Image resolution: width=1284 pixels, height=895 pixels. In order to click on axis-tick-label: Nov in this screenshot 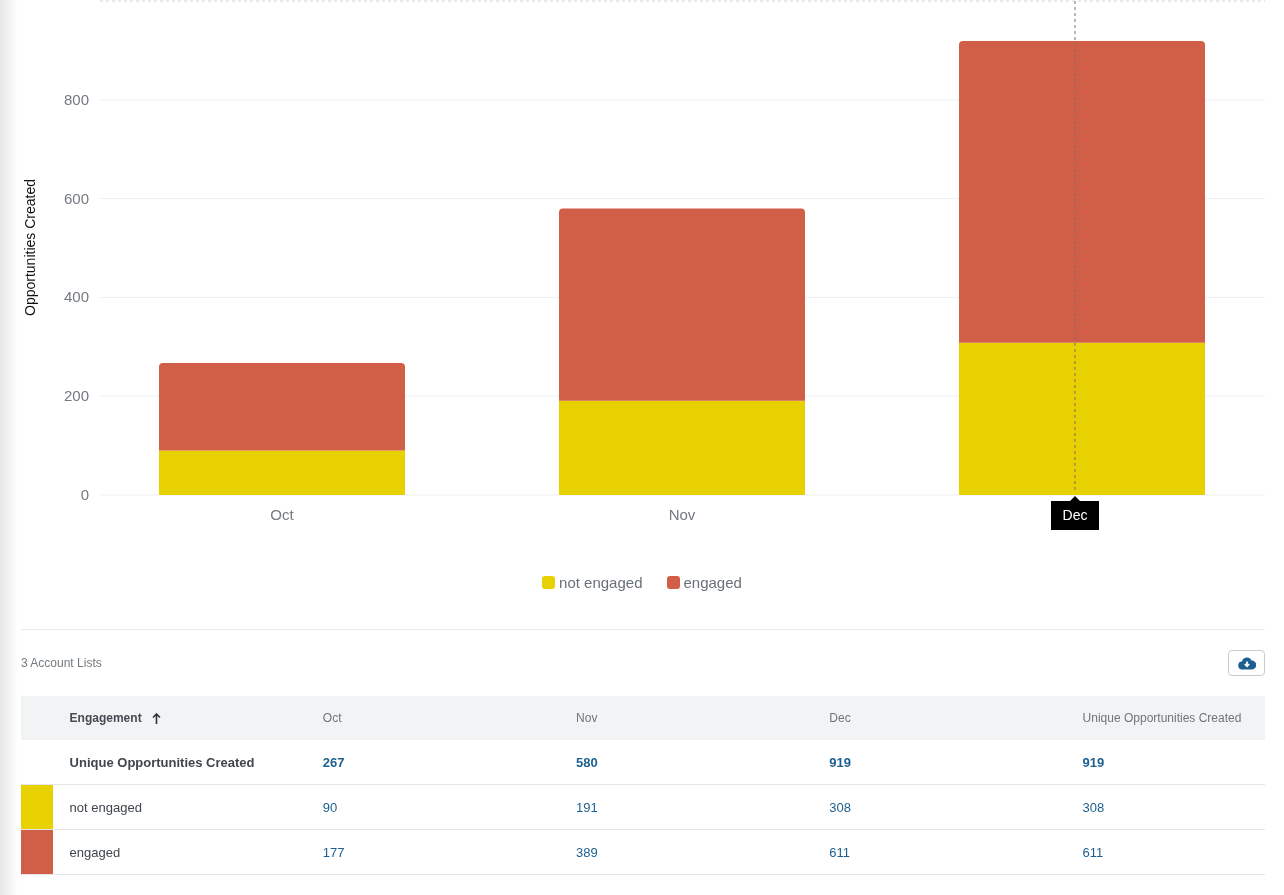, I will do `click(682, 514)`.